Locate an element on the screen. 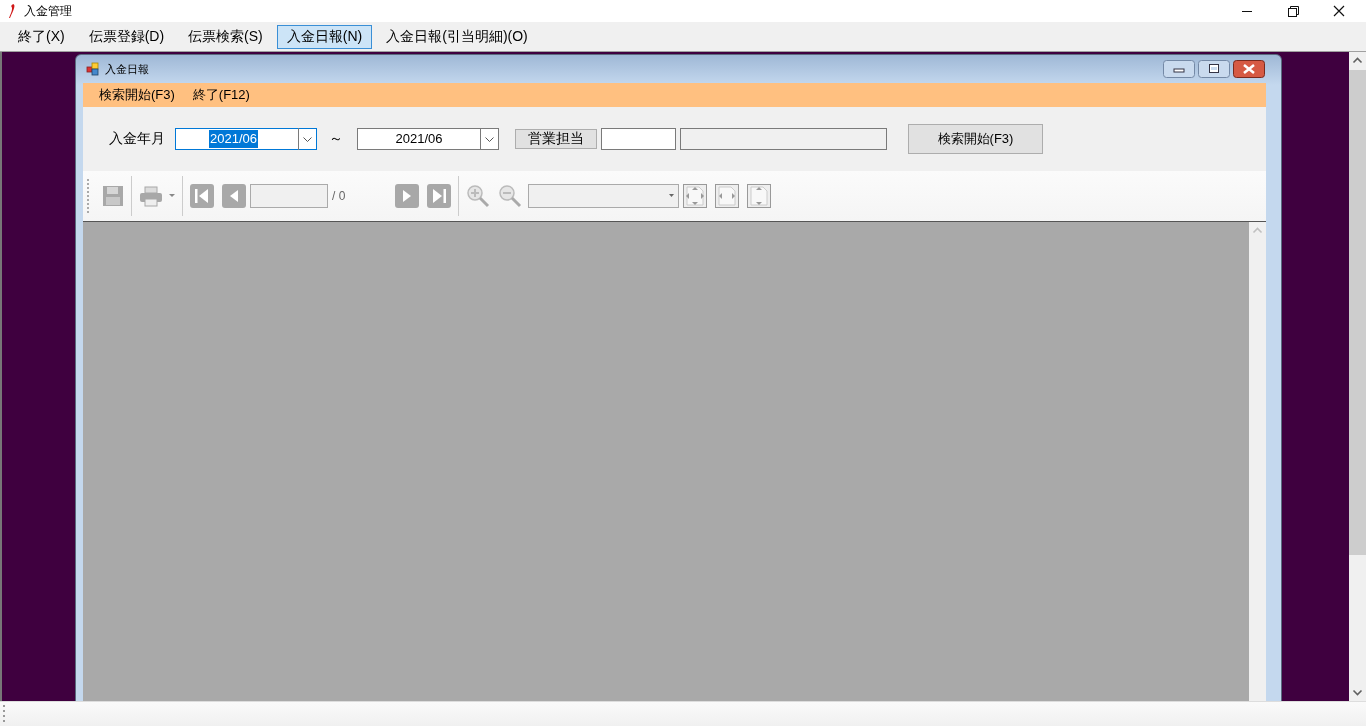 The width and height of the screenshot is (1366, 726). next-page-icon is located at coordinates (407, 196).